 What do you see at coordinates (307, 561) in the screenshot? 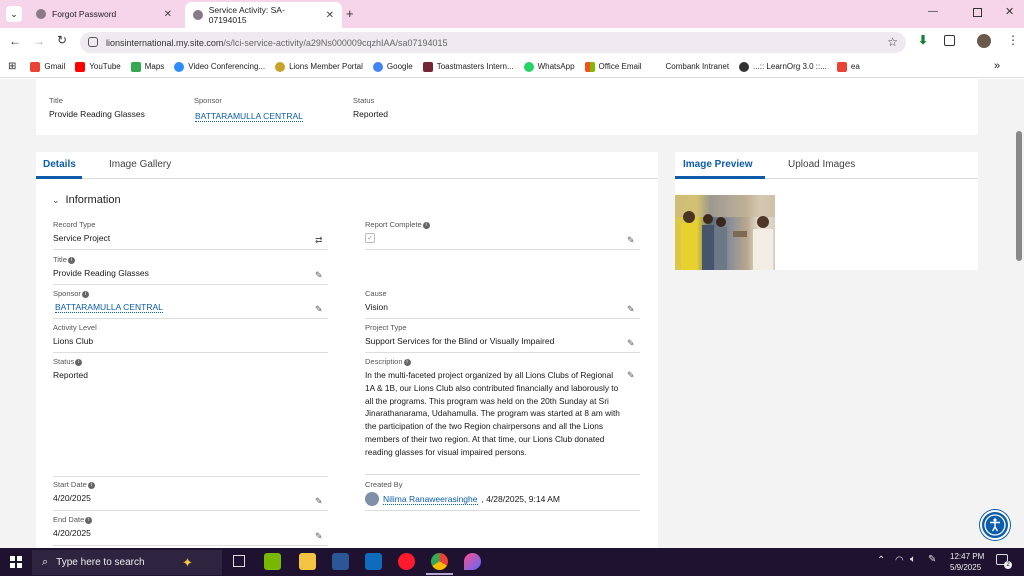
I see `file-explorer-icon` at bounding box center [307, 561].